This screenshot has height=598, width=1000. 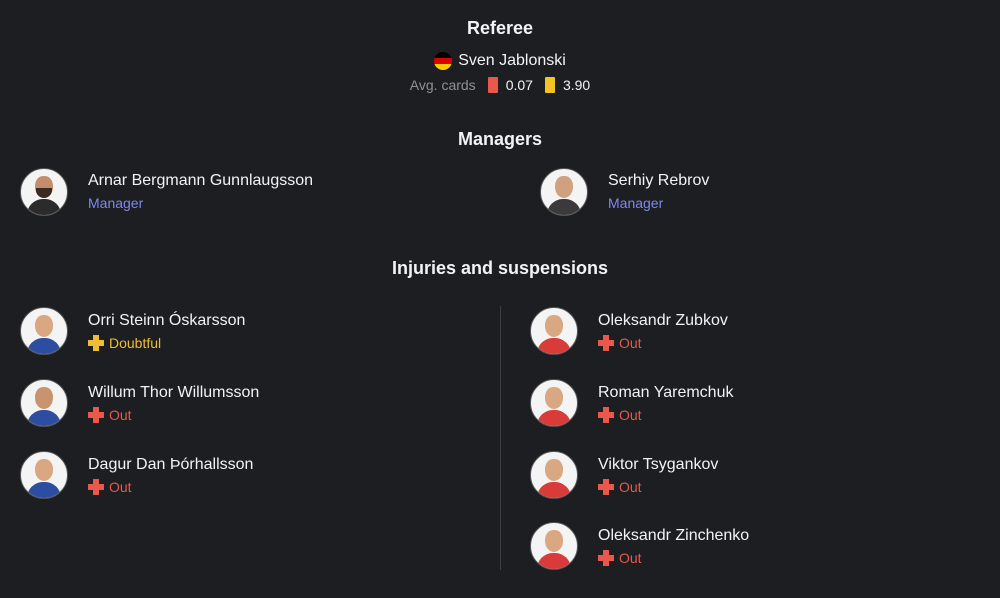 What do you see at coordinates (666, 392) in the screenshot?
I see `player-name: Roman Yaremchuk` at bounding box center [666, 392].